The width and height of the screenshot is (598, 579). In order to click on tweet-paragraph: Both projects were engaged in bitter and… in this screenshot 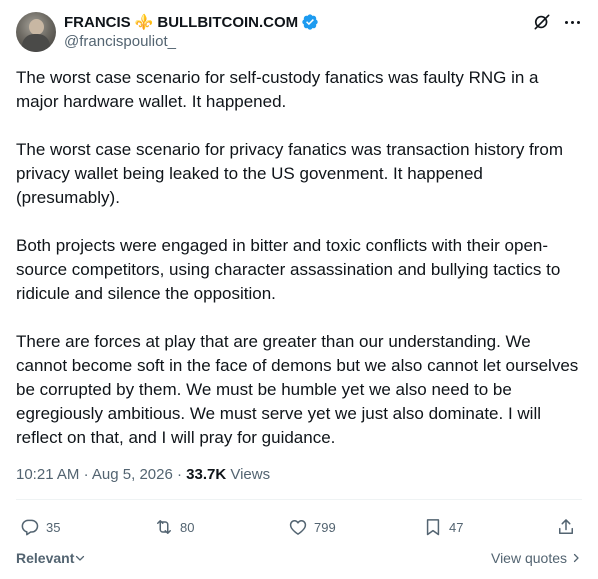, I will do `click(288, 269)`.